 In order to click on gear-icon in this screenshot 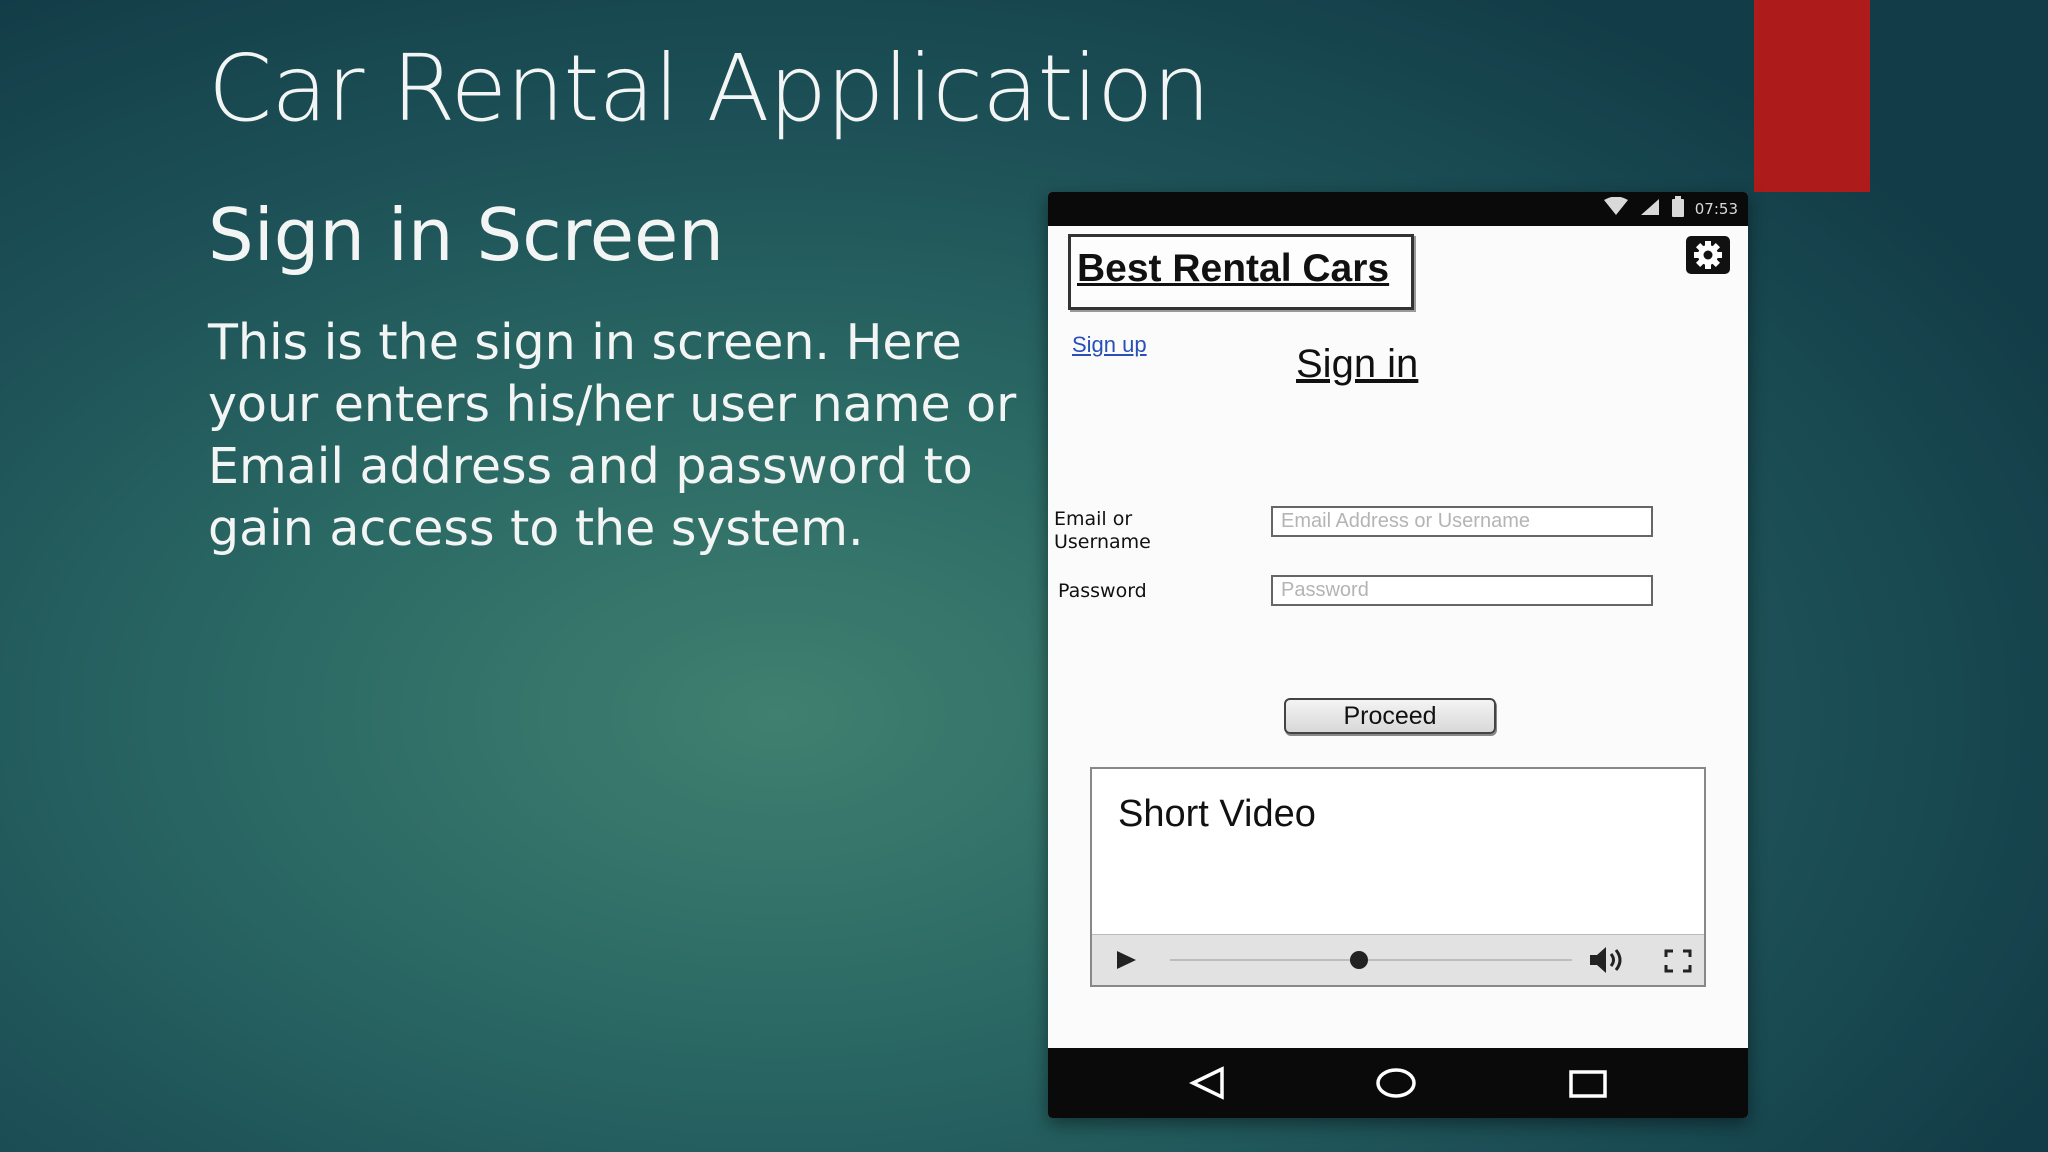, I will do `click(1708, 259)`.